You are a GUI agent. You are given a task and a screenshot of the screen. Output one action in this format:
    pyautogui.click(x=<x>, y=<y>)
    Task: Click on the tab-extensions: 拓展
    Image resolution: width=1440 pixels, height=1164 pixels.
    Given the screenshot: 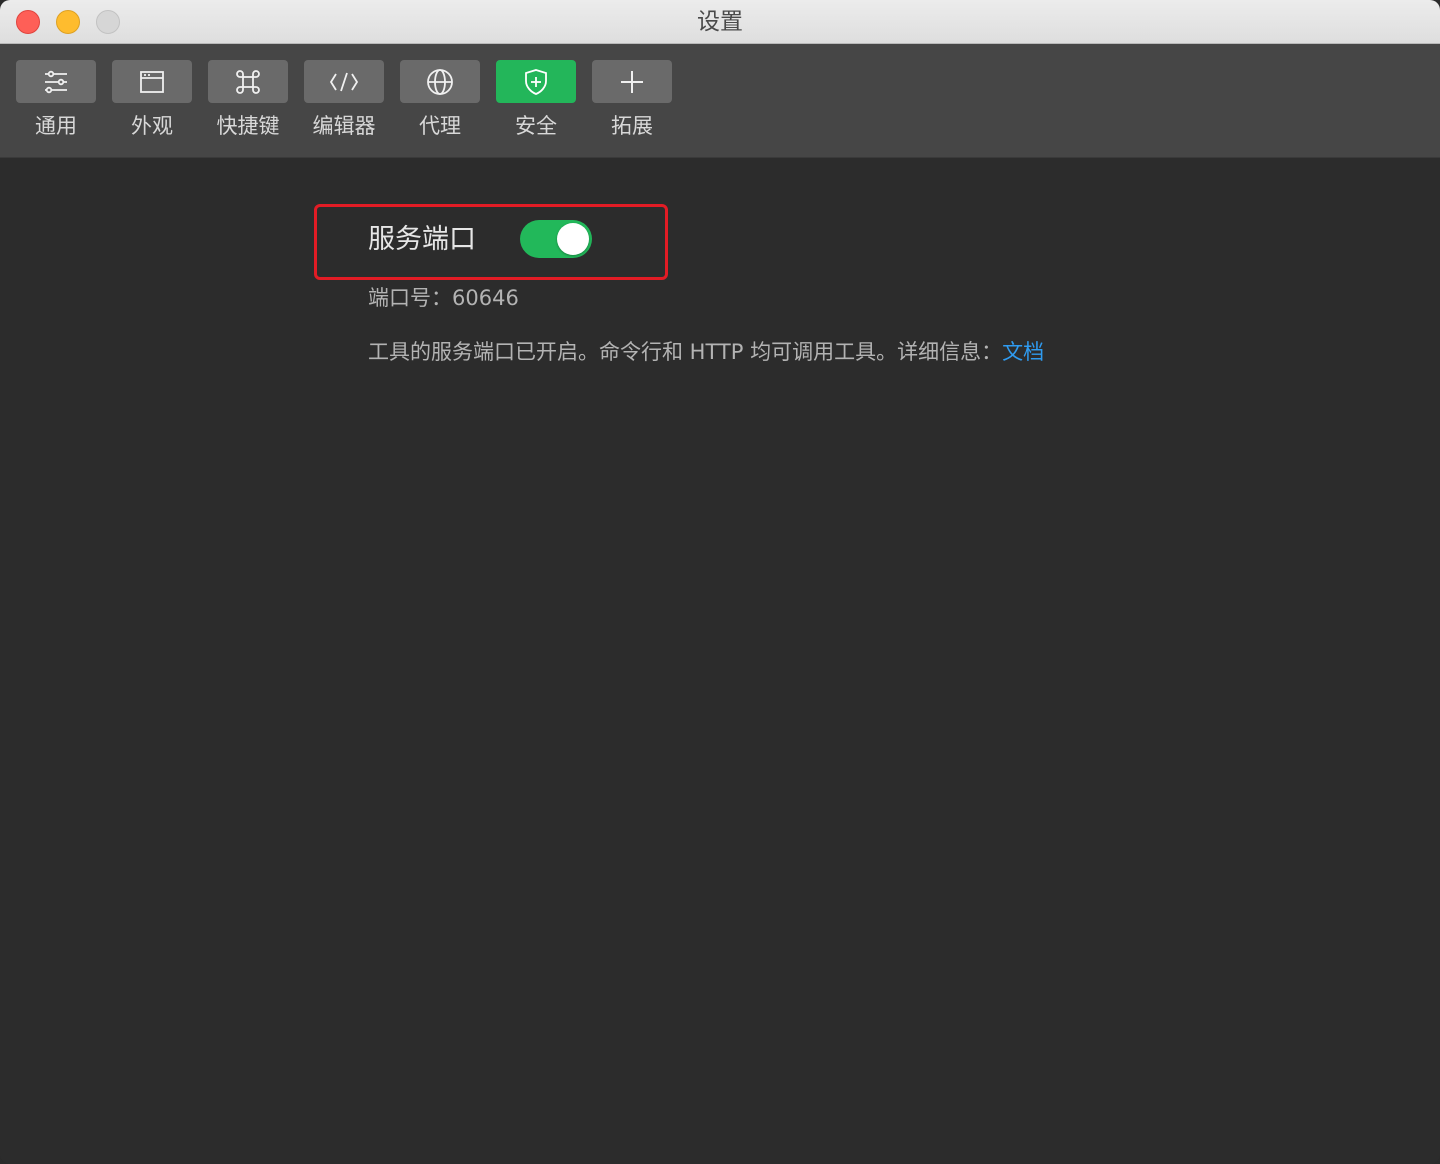 What is the action you would take?
    pyautogui.click(x=632, y=105)
    